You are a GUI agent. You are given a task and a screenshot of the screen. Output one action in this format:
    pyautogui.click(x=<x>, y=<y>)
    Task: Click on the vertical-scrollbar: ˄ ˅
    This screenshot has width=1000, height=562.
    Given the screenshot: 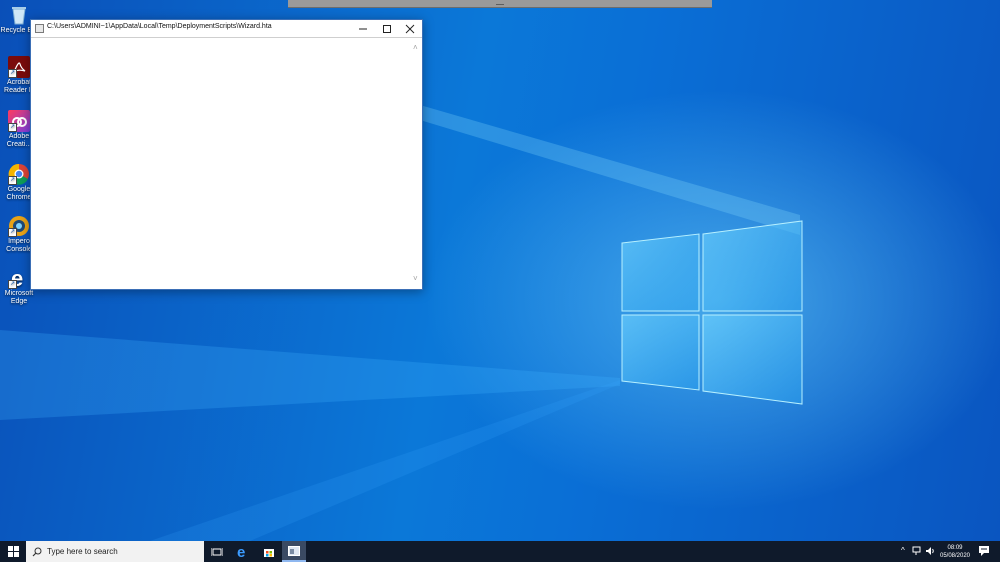 What is the action you would take?
    pyautogui.click(x=416, y=163)
    